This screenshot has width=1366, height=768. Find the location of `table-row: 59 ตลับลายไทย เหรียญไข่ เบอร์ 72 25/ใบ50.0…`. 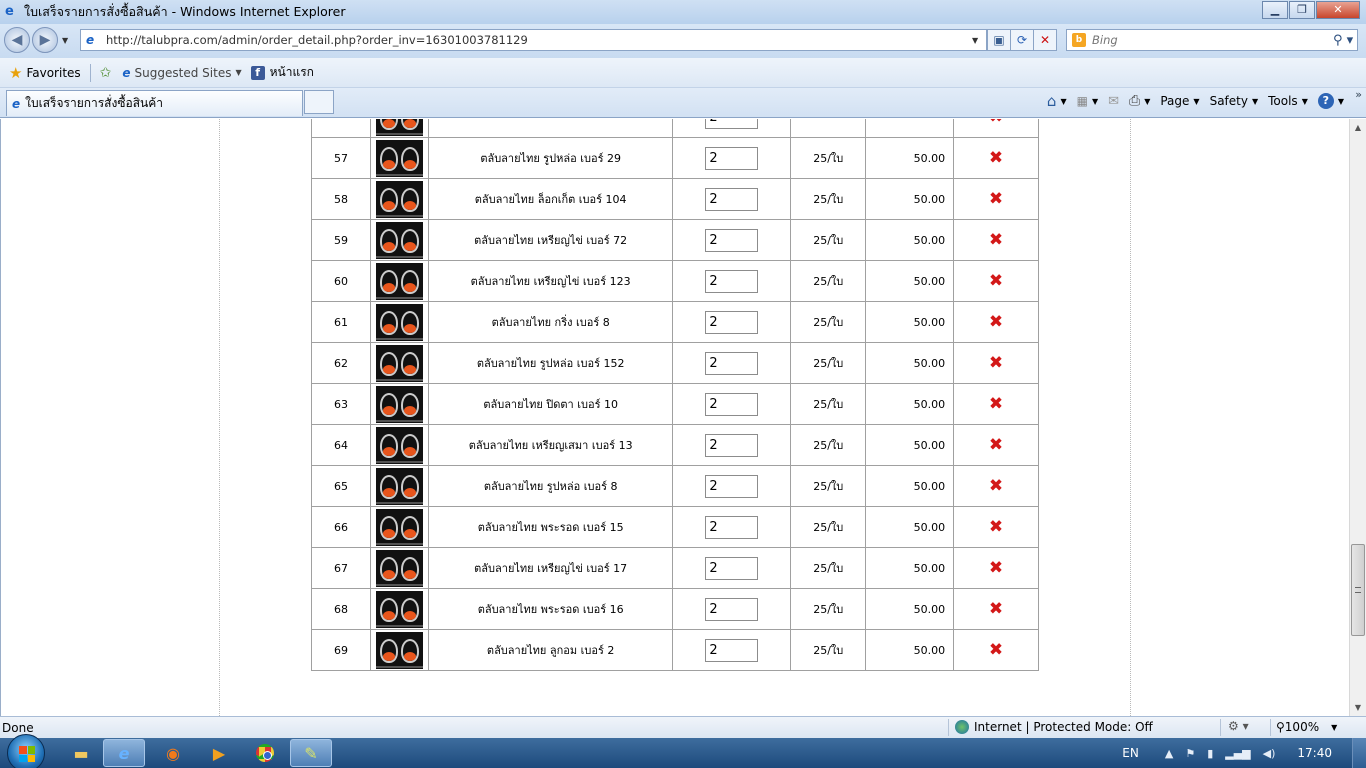

table-row: 59 ตลับลายไทย เหรียญไข่ เบอร์ 72 25/ใบ50.0… is located at coordinates (675, 240).